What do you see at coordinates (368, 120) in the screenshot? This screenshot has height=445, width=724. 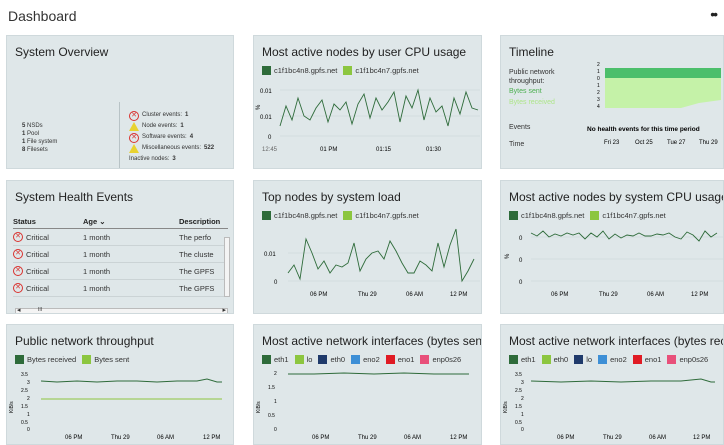 I see `user-cpu-chart: 0.01 0.01 0 % 12:45 01 PM 01:15 01:30` at bounding box center [368, 120].